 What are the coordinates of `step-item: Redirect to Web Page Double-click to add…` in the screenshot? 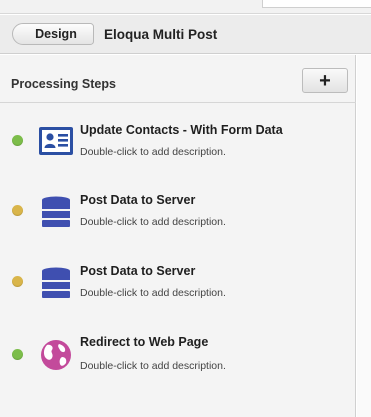 It's located at (178, 357).